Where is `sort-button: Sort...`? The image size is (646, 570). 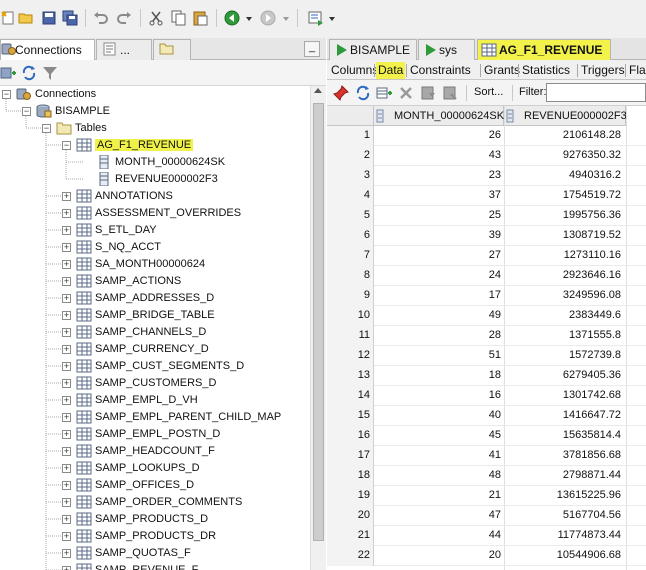 sort-button: Sort... is located at coordinates (488, 92).